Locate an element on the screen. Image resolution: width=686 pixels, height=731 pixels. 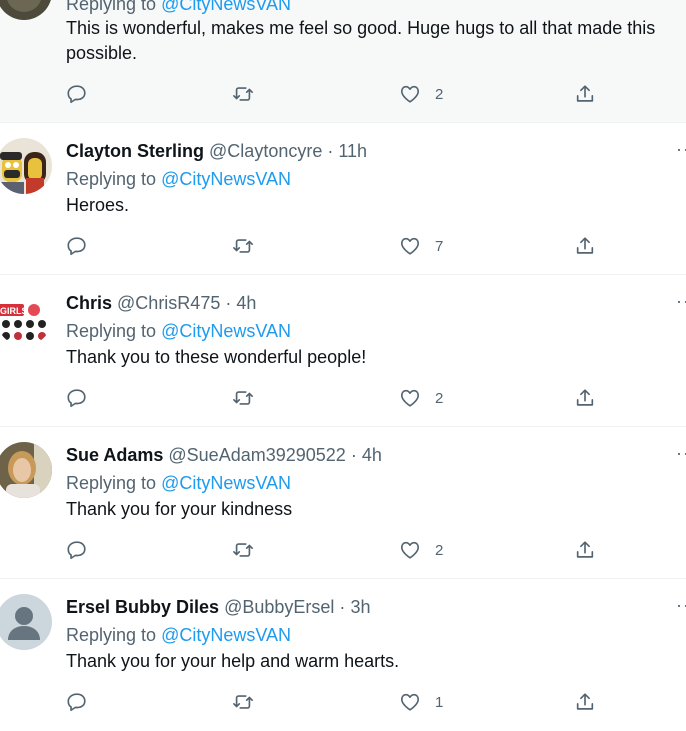
display-name: Ersel Bubby Diles is located at coordinates (142, 607).